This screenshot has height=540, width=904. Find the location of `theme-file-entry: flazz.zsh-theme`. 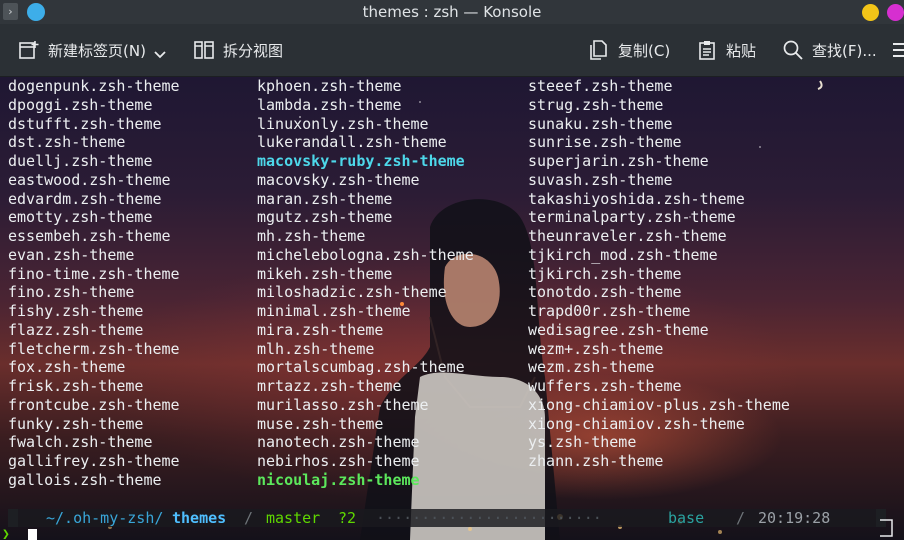

theme-file-entry: flazz.zsh-theme is located at coordinates (76, 329).